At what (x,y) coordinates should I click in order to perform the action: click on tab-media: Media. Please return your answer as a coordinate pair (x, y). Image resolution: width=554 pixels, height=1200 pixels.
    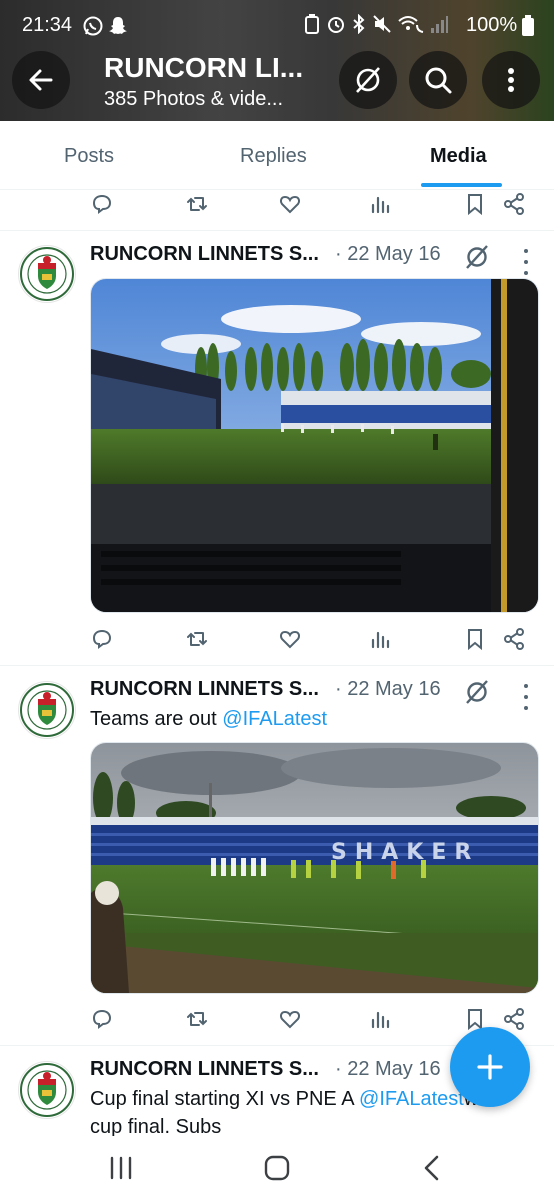
    Looking at the image, I should click on (458, 156).